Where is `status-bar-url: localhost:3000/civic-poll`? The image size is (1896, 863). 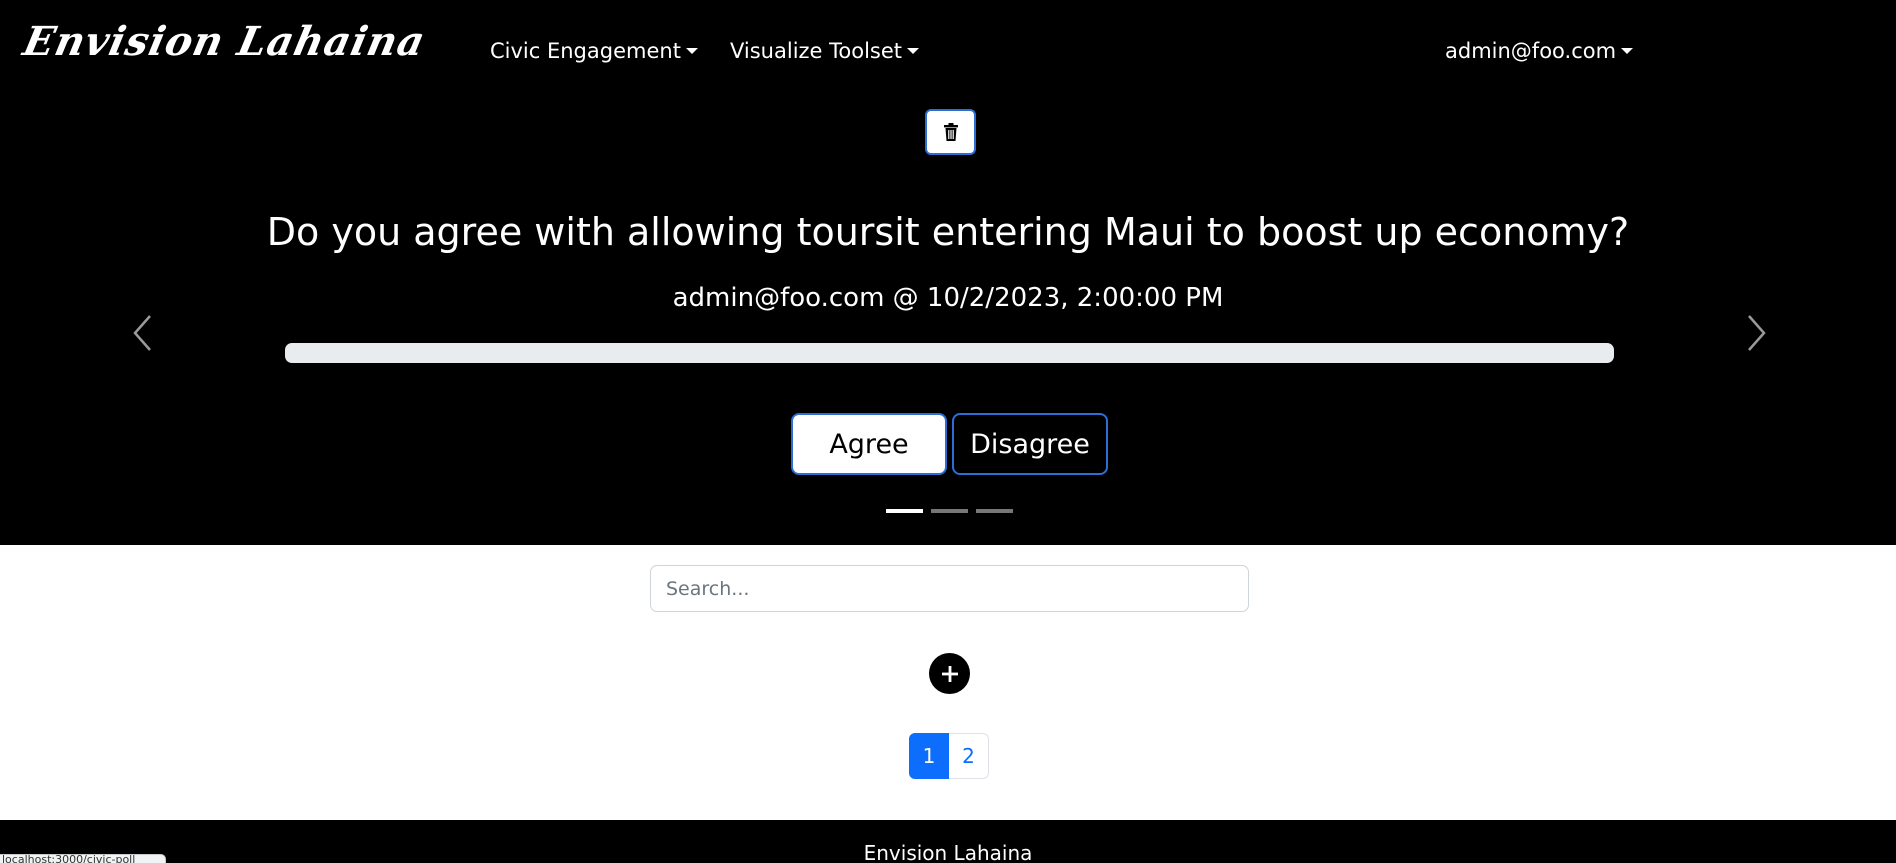 status-bar-url: localhost:3000/civic-poll is located at coordinates (83, 858).